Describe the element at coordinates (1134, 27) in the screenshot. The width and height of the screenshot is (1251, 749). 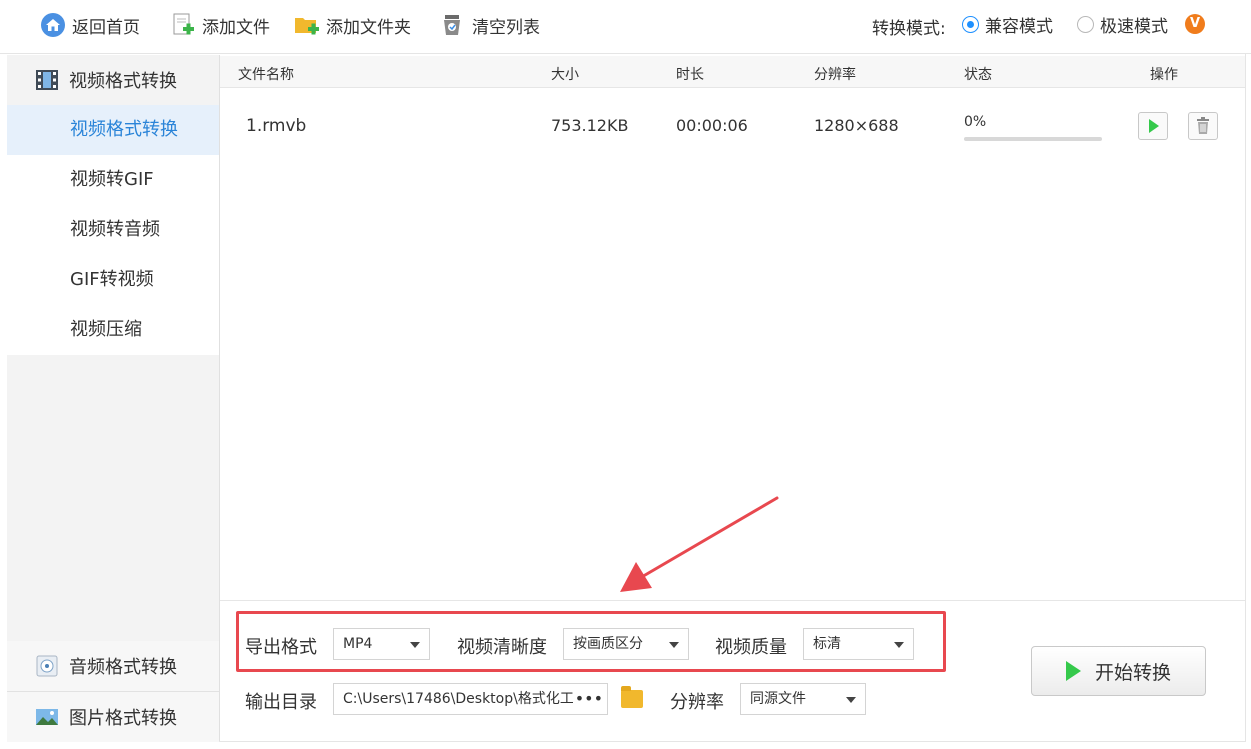
I see `mode-fast-label: 极速模式` at that location.